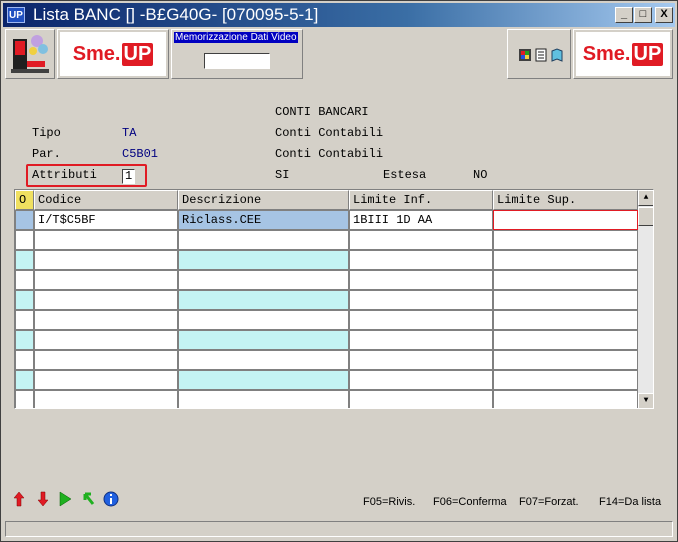 This screenshot has width=678, height=542. What do you see at coordinates (565, 200) in the screenshot?
I see `column-header-limite-sup: Limite Sup.` at bounding box center [565, 200].